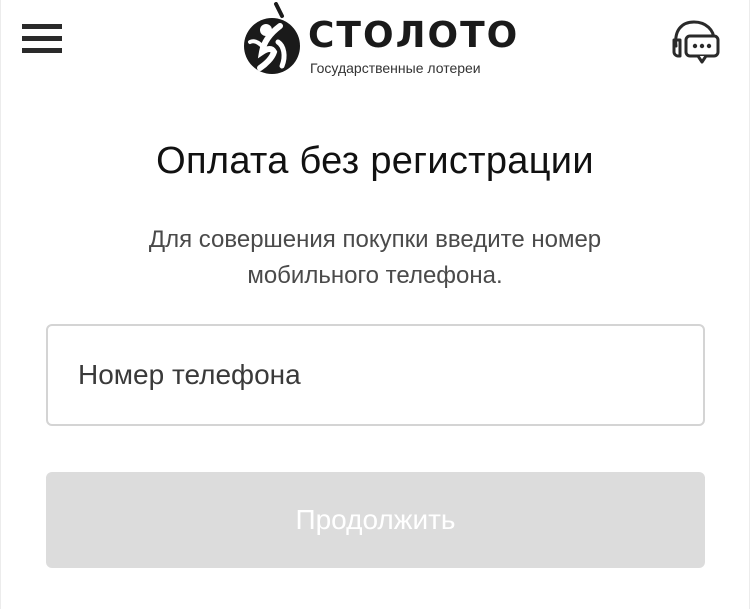 The height and width of the screenshot is (609, 750). I want to click on hamburger-menu-icon, so click(43, 40).